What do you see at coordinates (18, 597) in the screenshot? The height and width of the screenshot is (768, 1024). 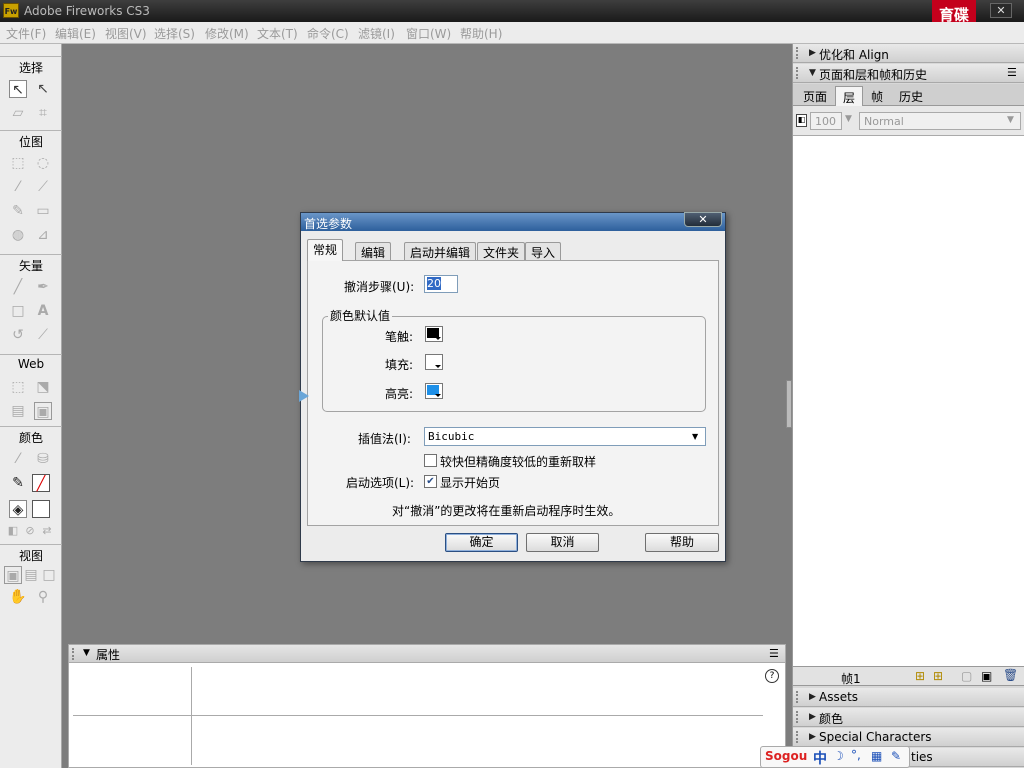 I see `hand-tool-icon: ✋` at bounding box center [18, 597].